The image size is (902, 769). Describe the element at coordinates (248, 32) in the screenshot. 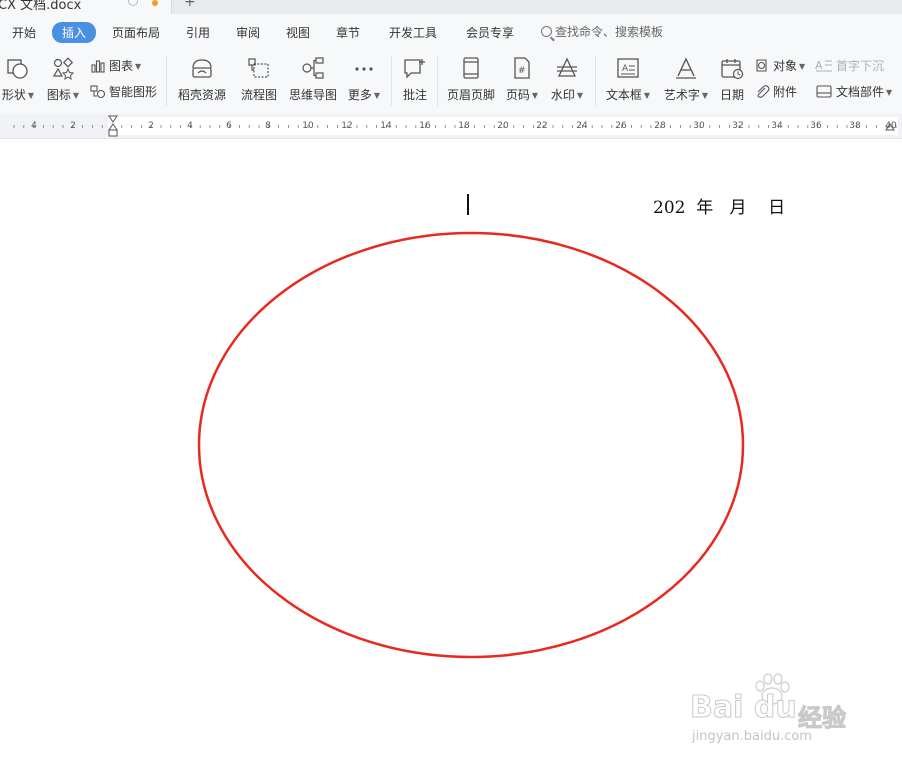

I see `menu-review: 审阅` at that location.